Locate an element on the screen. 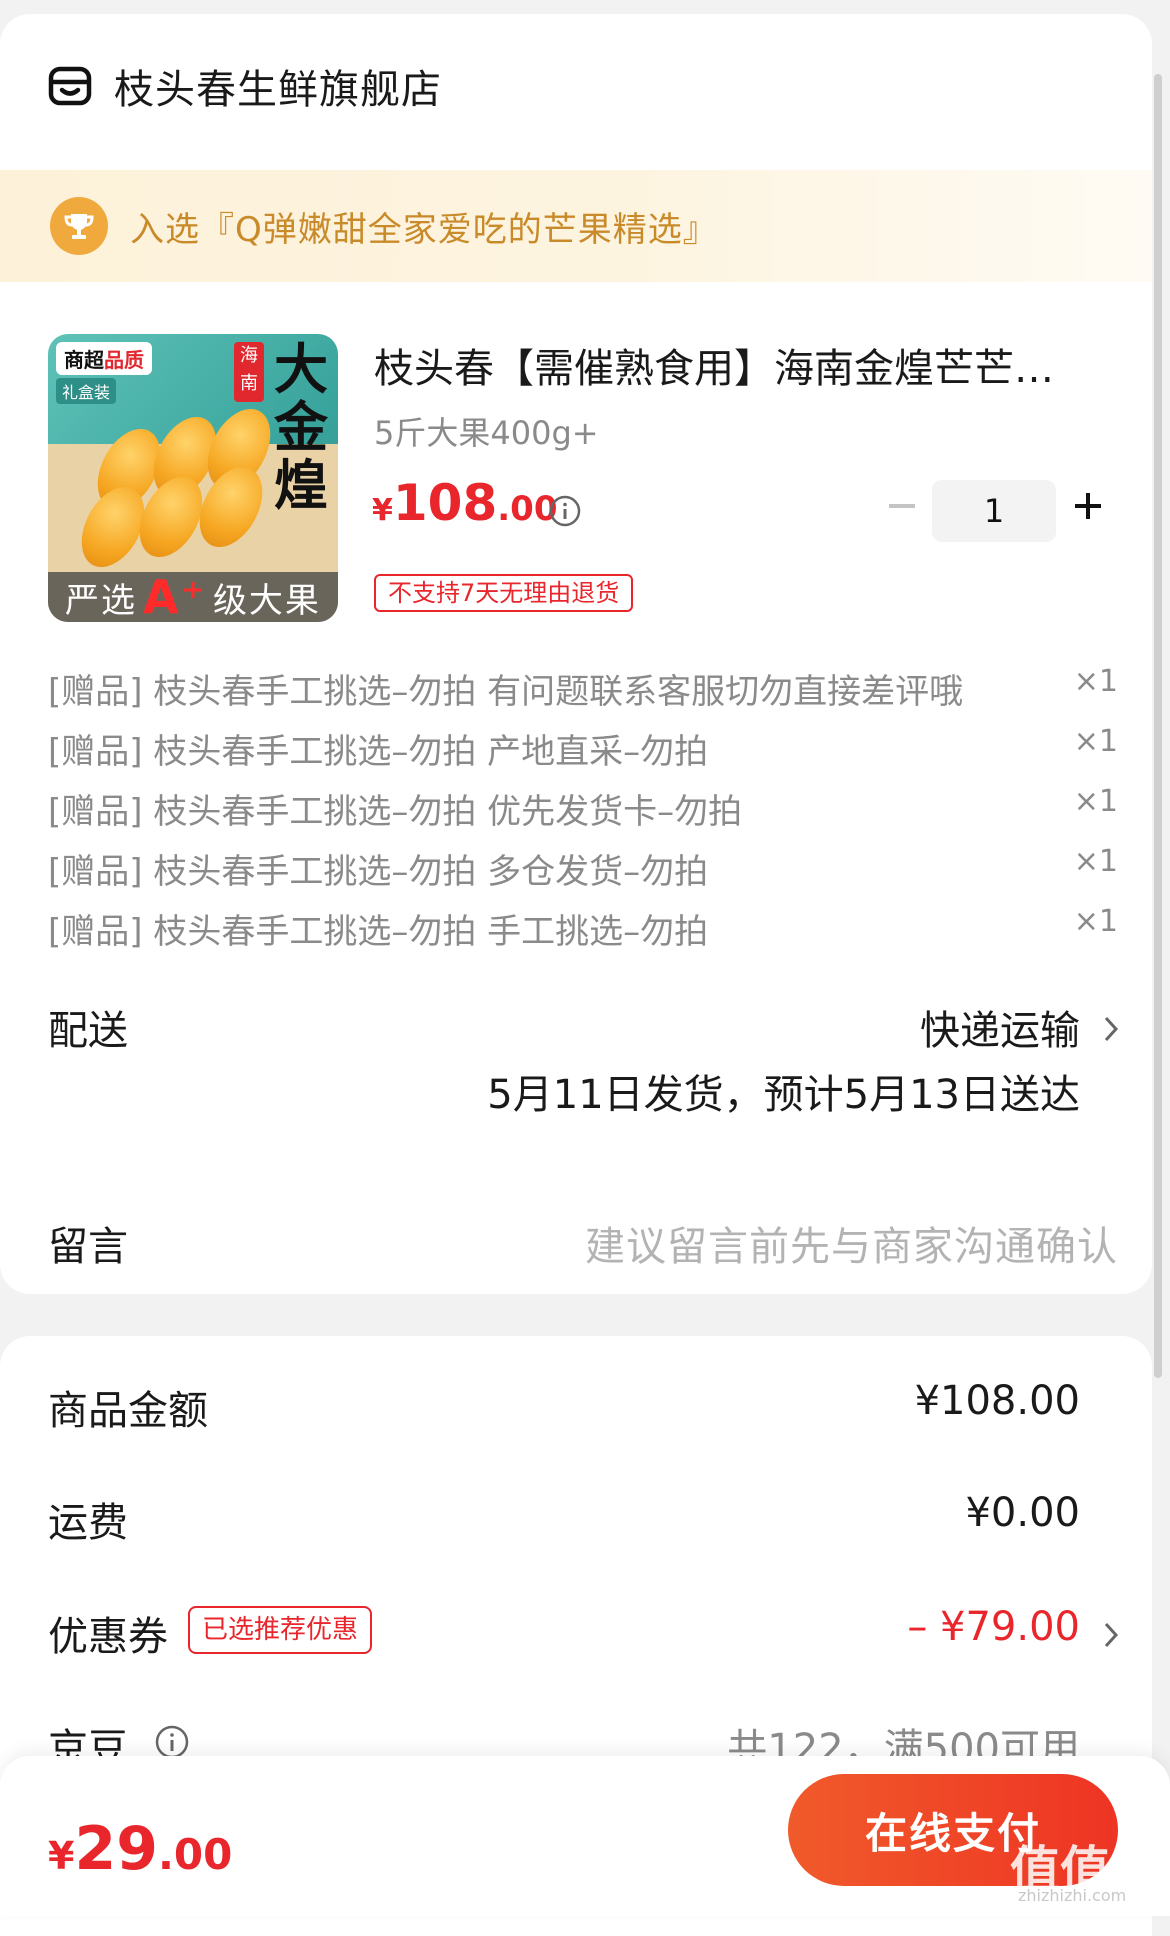 This screenshot has width=1170, height=1936. shipping-value: ¥0.00 is located at coordinates (1022, 1513).